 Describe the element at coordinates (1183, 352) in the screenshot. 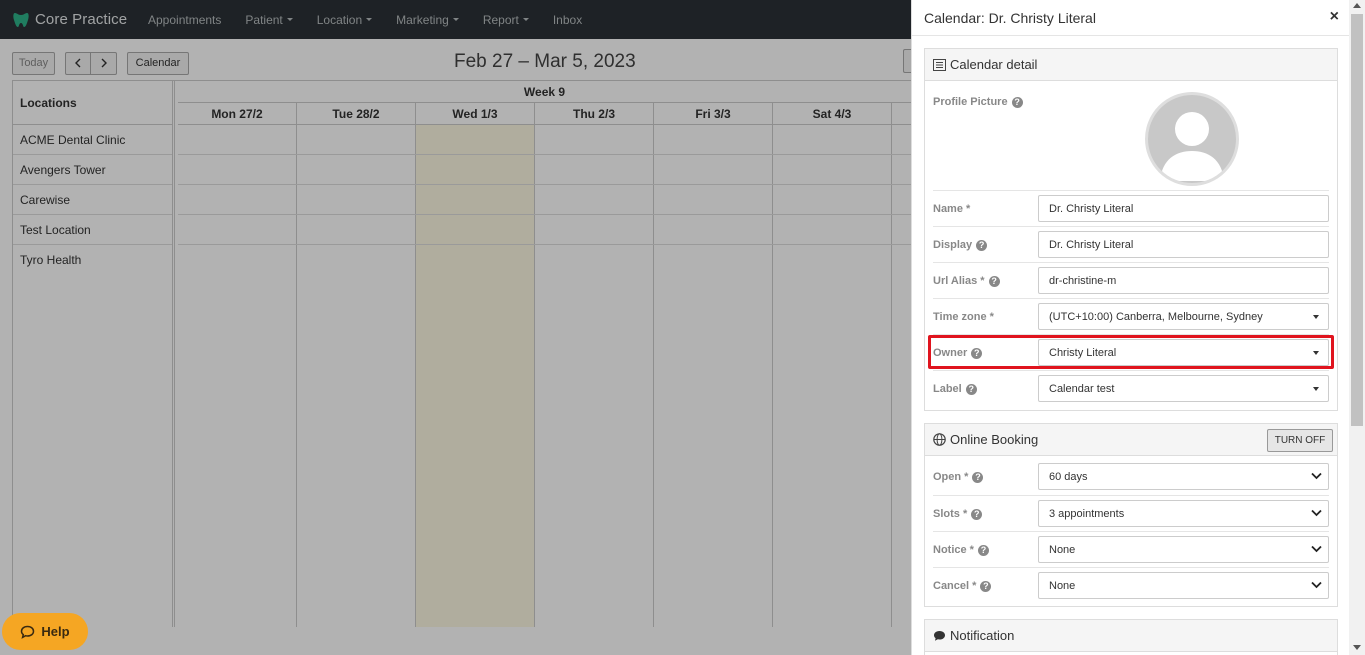

I see `owner-select: Christy Literal` at that location.